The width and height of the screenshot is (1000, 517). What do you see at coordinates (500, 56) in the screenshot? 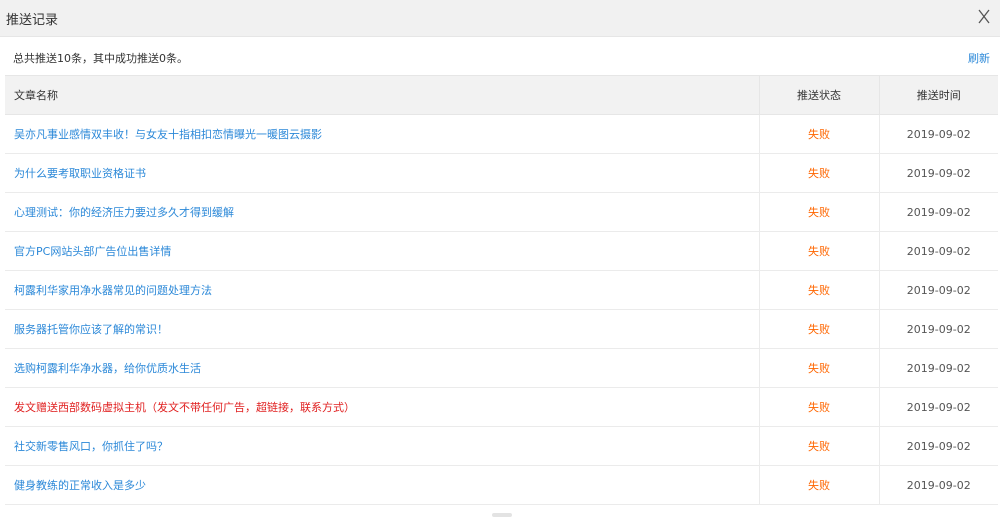
I see `summary-bar: 总共推送10条，其中成功推送0条。 刷新` at bounding box center [500, 56].